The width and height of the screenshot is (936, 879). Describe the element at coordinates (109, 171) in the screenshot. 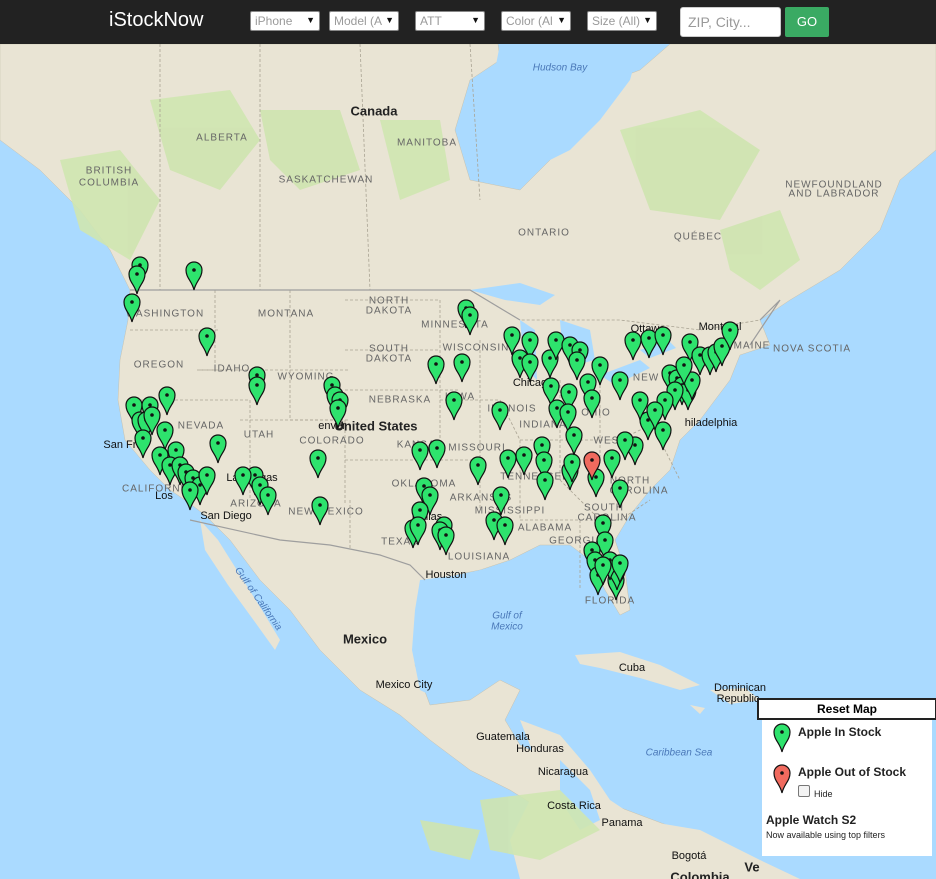

I see `label-british: BRITISH` at that location.